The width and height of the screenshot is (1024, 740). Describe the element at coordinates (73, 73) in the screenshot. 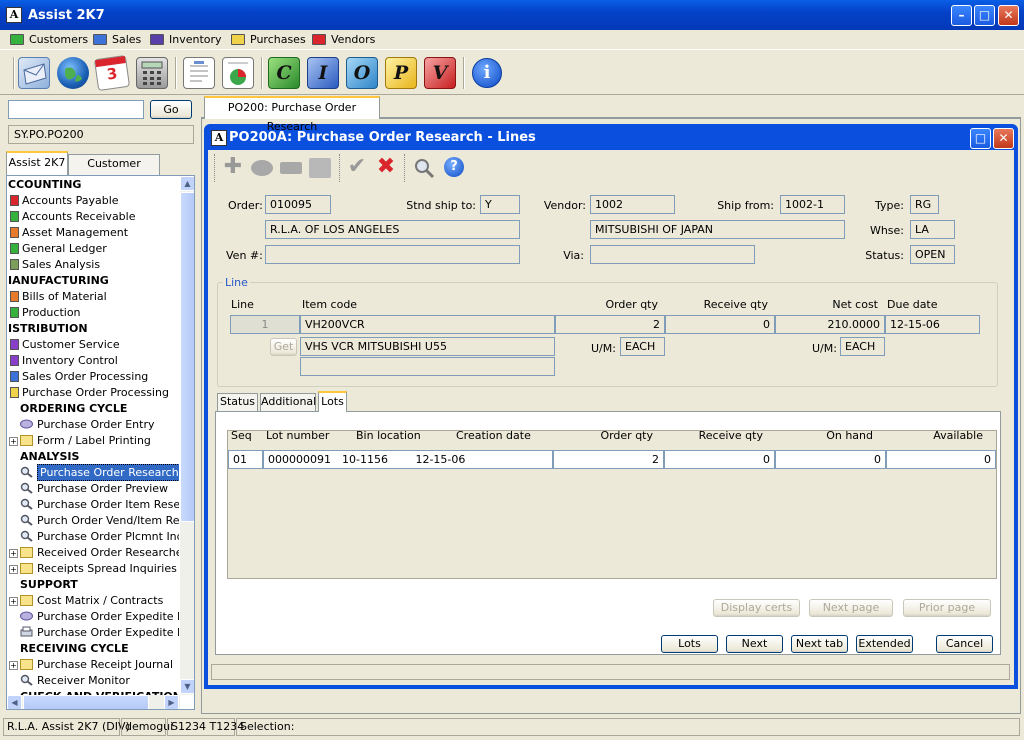

I see `globe-icon` at that location.